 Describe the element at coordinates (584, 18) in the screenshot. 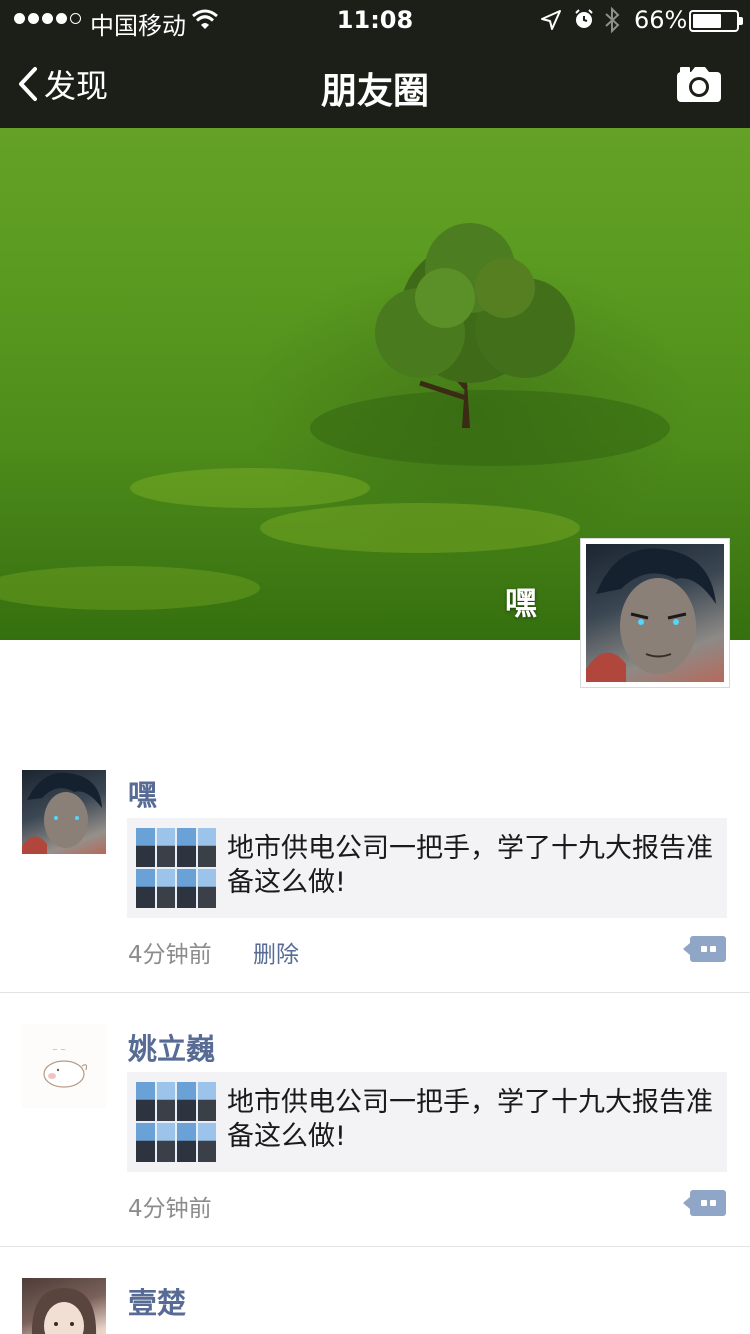

I see `alarm-icon` at that location.